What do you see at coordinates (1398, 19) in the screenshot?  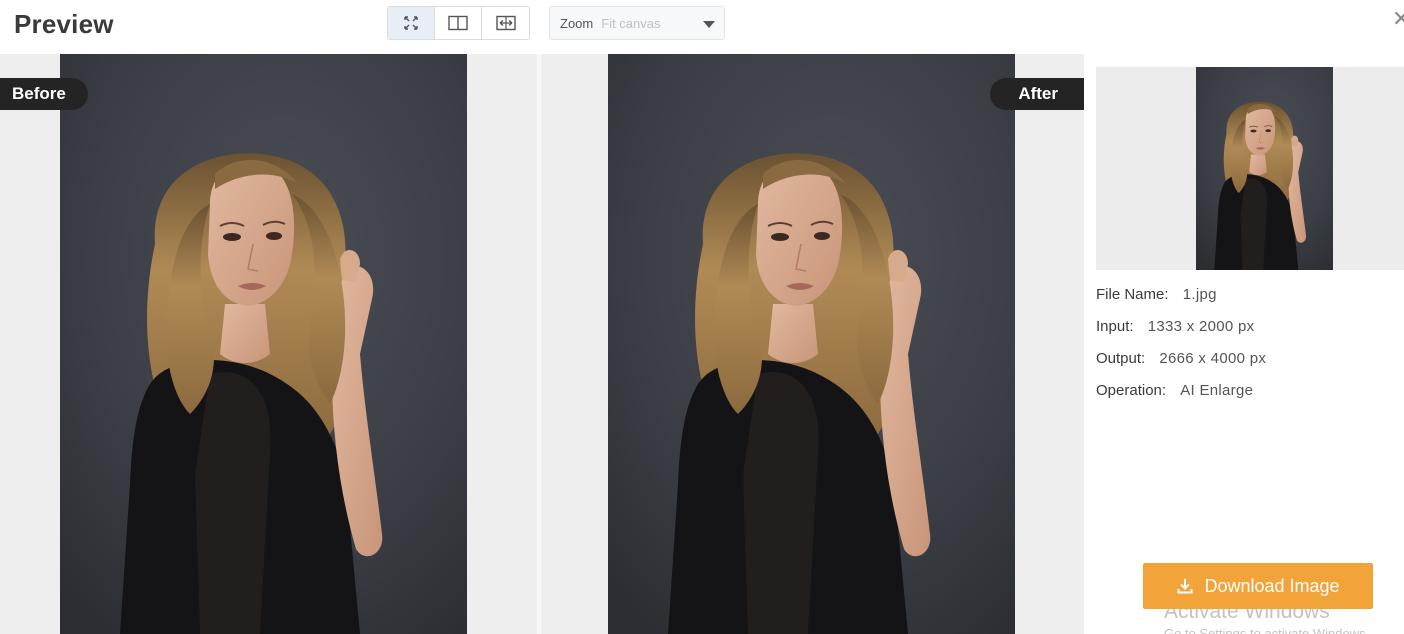 I see `close-icon: ✕` at bounding box center [1398, 19].